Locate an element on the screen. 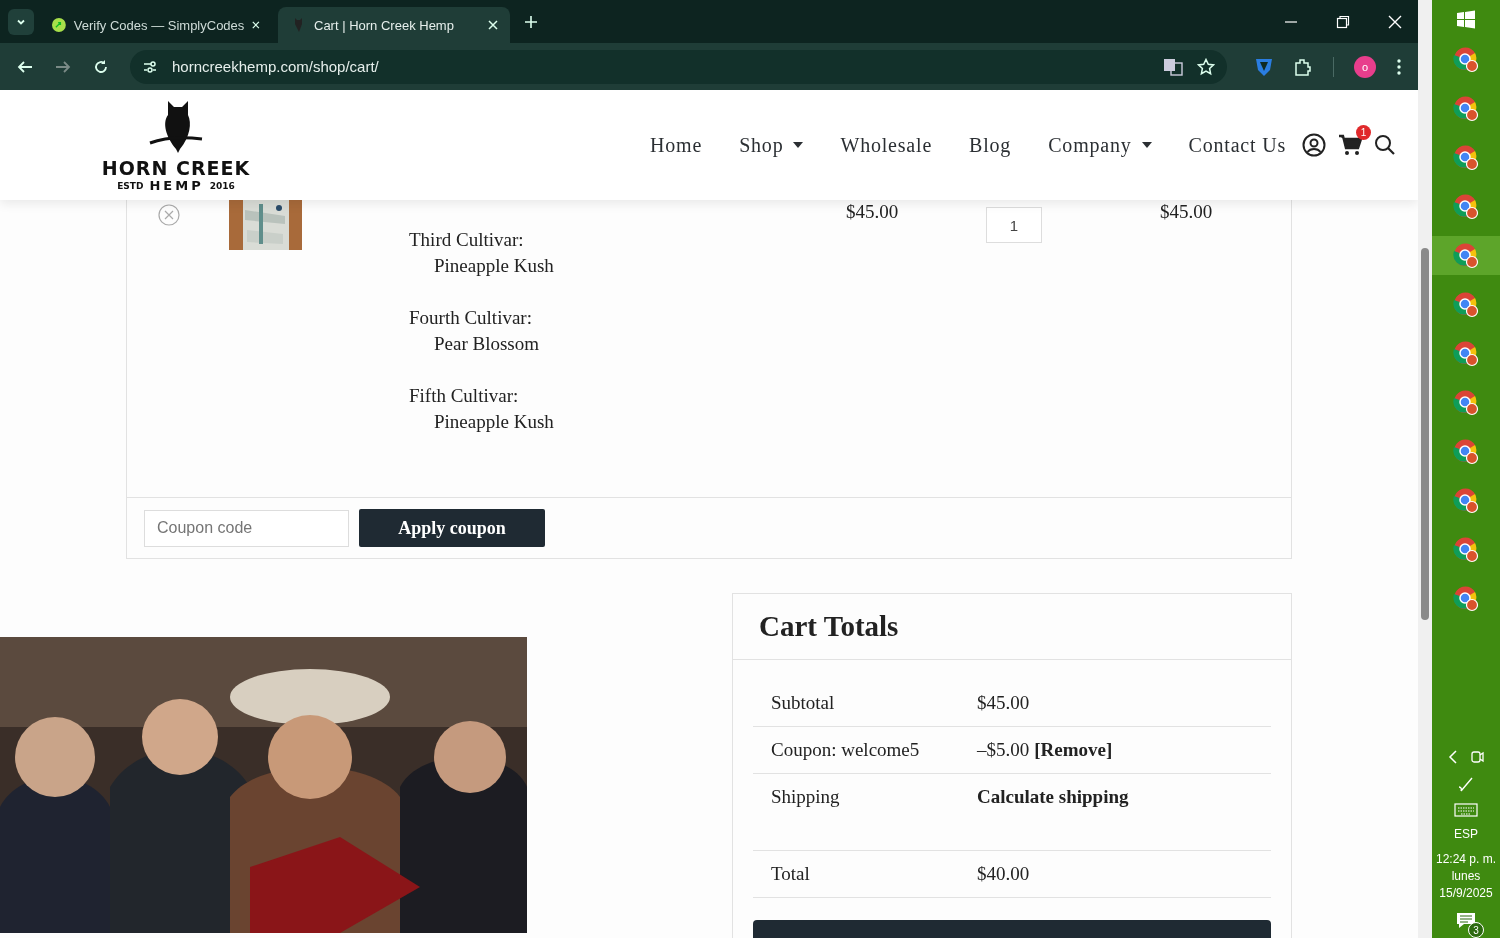 The image size is (1500, 938). camera-icon is located at coordinates (1477, 757).